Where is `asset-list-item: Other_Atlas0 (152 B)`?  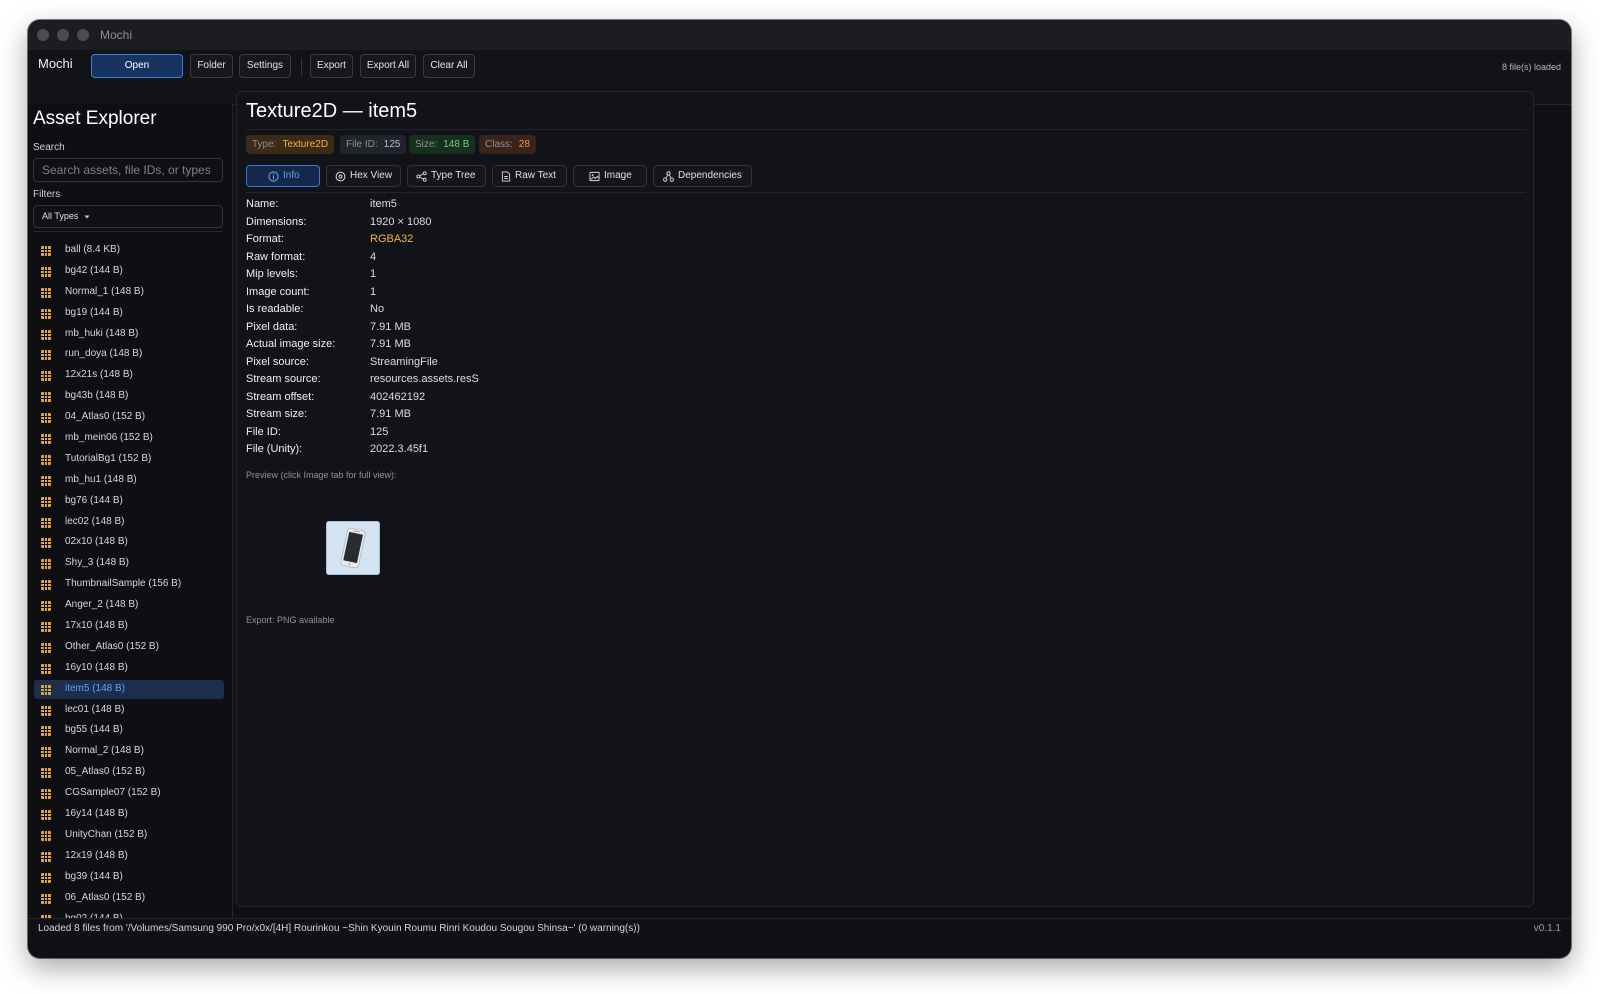 asset-list-item: Other_Atlas0 (152 B) is located at coordinates (129, 647).